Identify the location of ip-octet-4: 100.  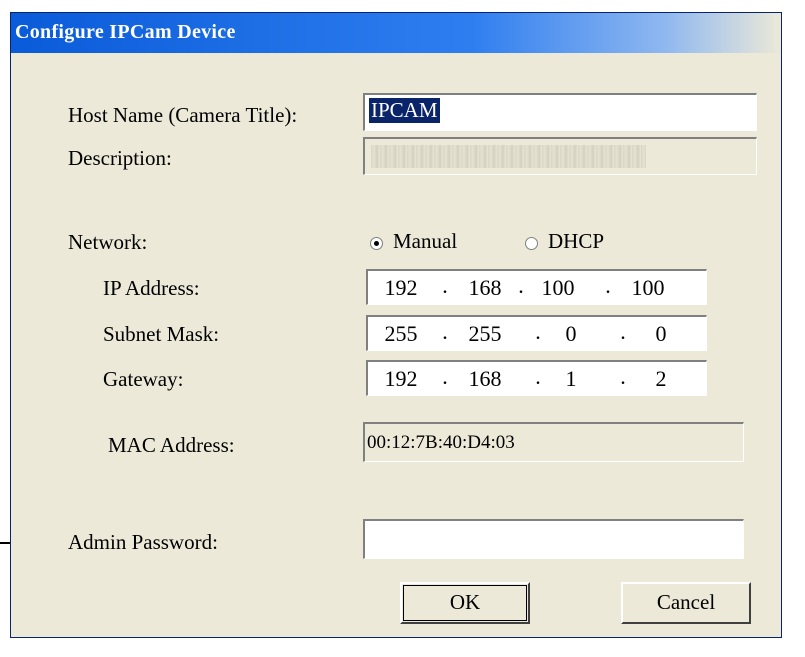
(648, 287).